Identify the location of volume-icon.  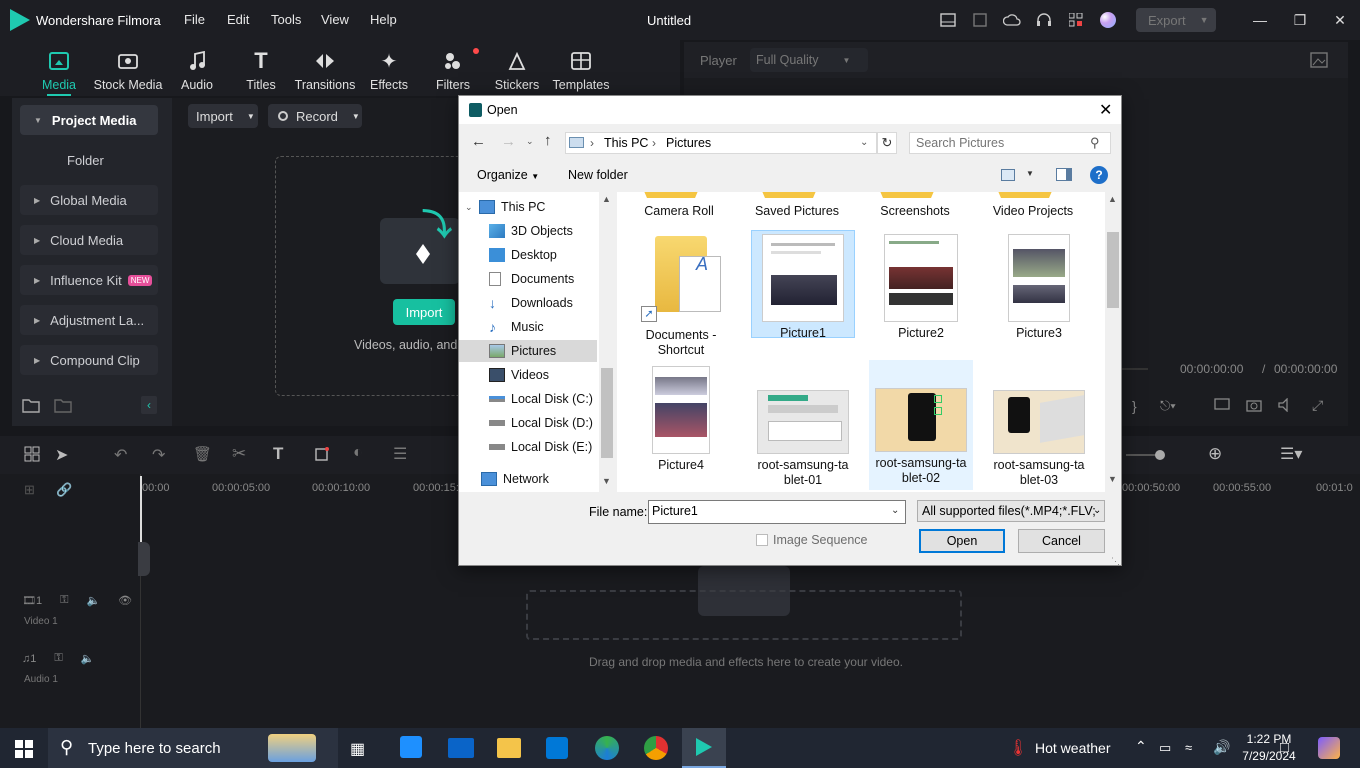
(1286, 406).